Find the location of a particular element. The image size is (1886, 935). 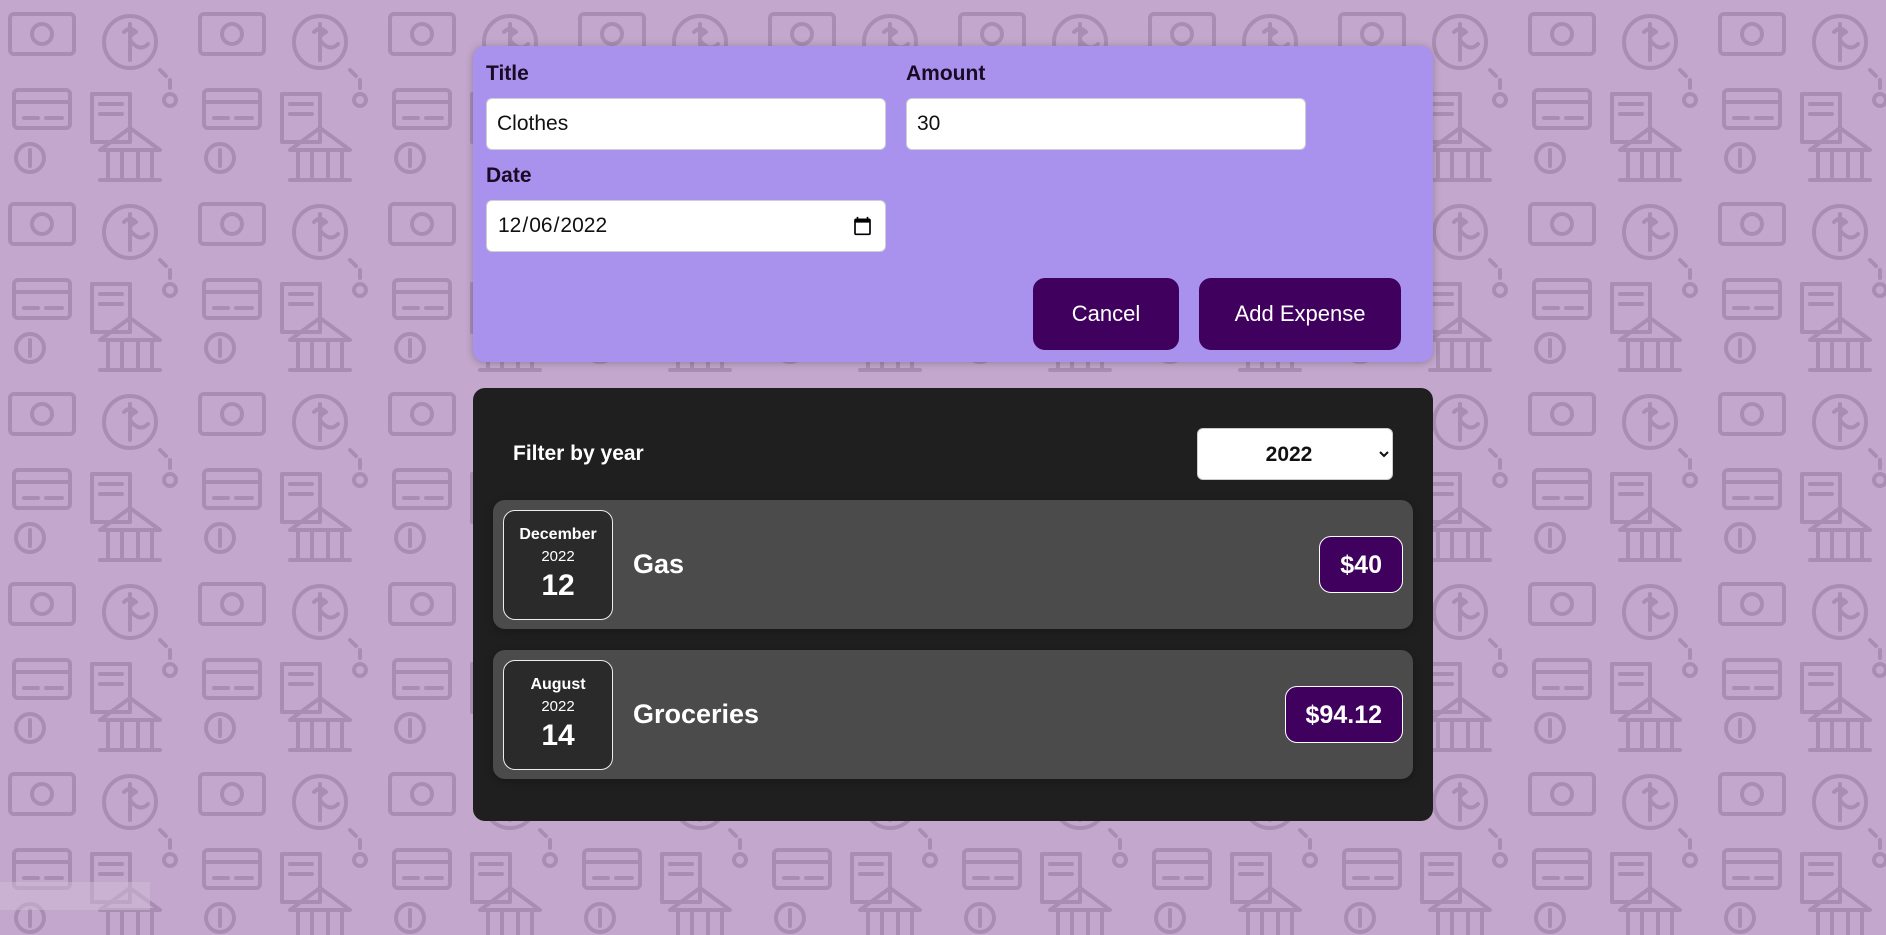

expenses-filter: Filter by year 2022 is located at coordinates (953, 454).